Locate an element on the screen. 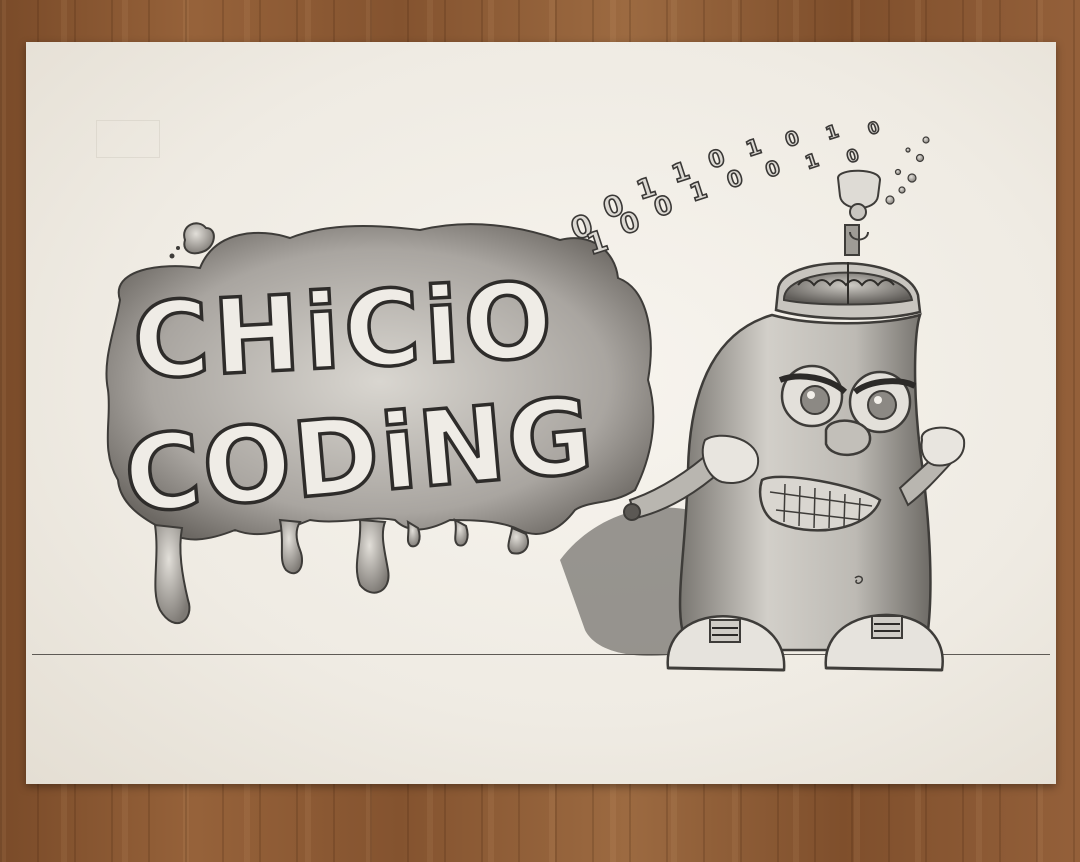  binary-stream: 01001011001001100 is located at coordinates (724, 189).